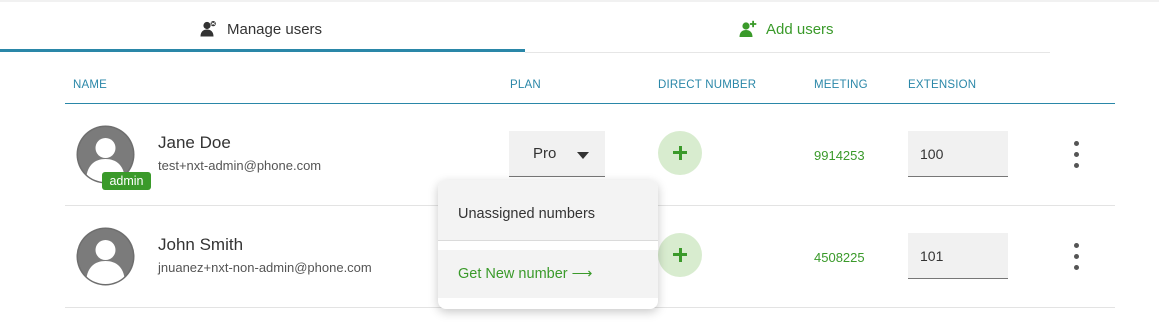  What do you see at coordinates (275, 29) in the screenshot?
I see `tab-manage-users-label: Manage users` at bounding box center [275, 29].